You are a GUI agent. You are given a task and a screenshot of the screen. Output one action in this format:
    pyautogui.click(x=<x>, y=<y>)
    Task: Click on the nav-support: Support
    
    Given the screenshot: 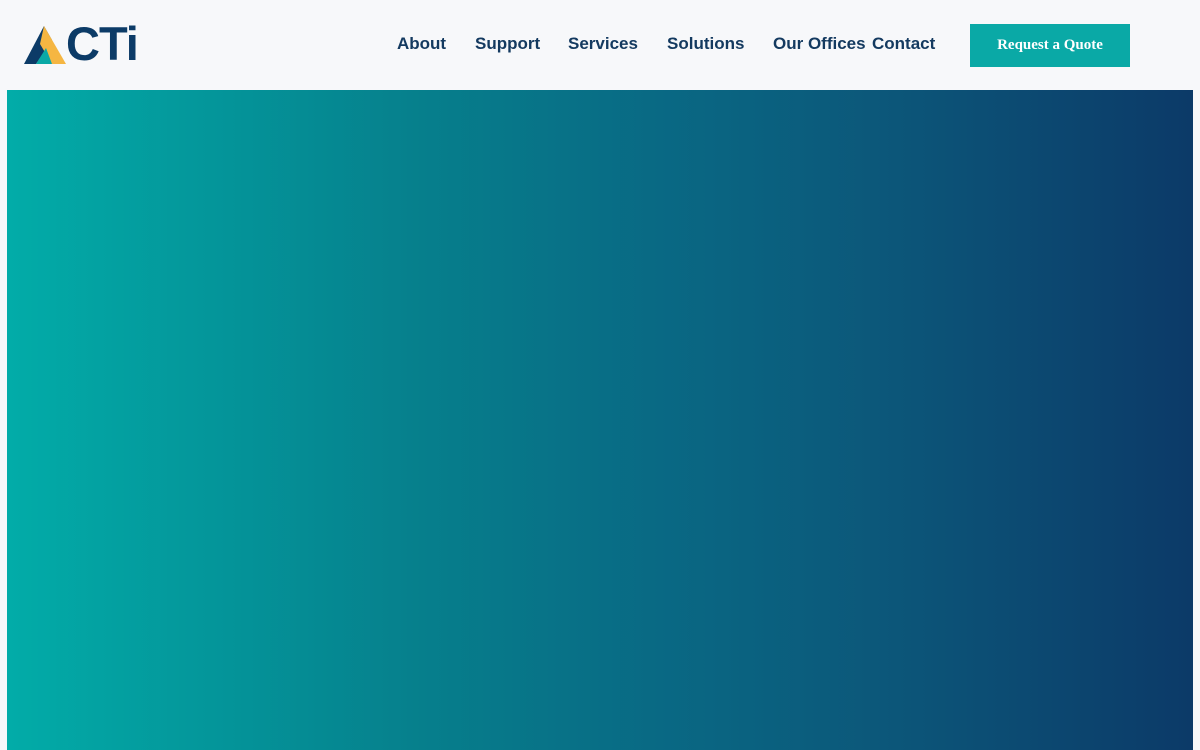 What is the action you would take?
    pyautogui.click(x=507, y=44)
    